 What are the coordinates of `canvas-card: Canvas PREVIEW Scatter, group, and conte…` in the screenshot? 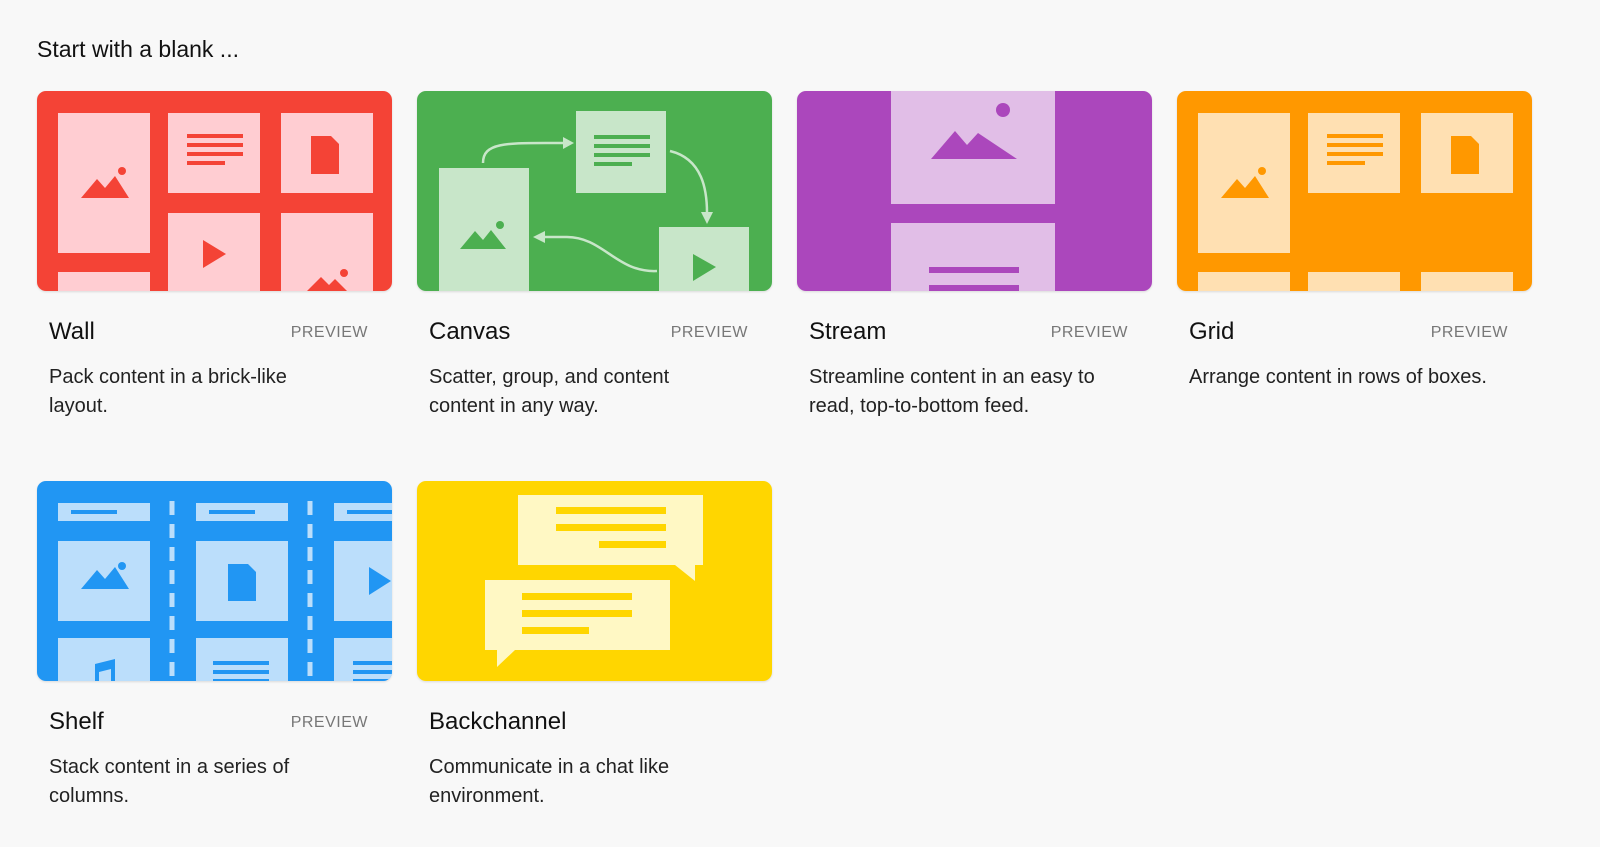 It's located at (594, 261).